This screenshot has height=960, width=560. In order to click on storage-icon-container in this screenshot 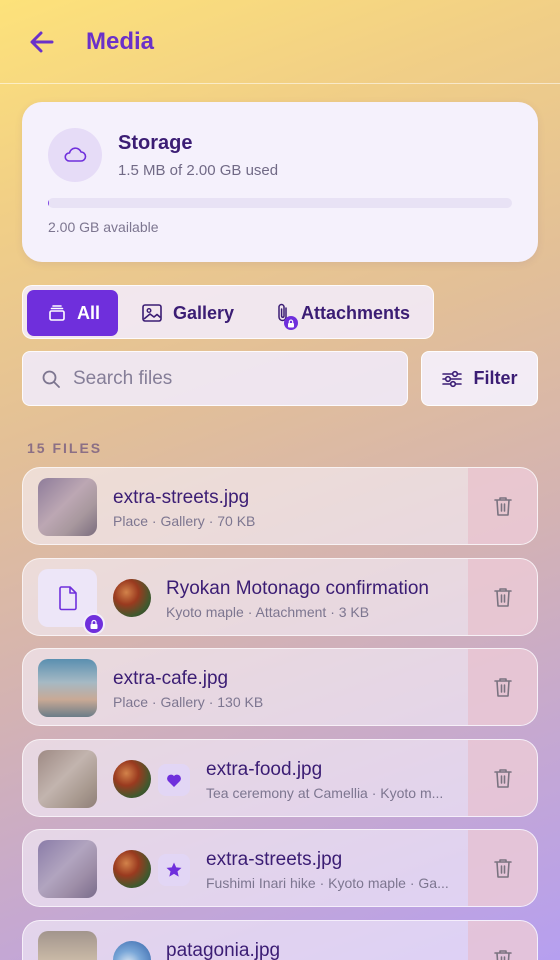, I will do `click(75, 155)`.